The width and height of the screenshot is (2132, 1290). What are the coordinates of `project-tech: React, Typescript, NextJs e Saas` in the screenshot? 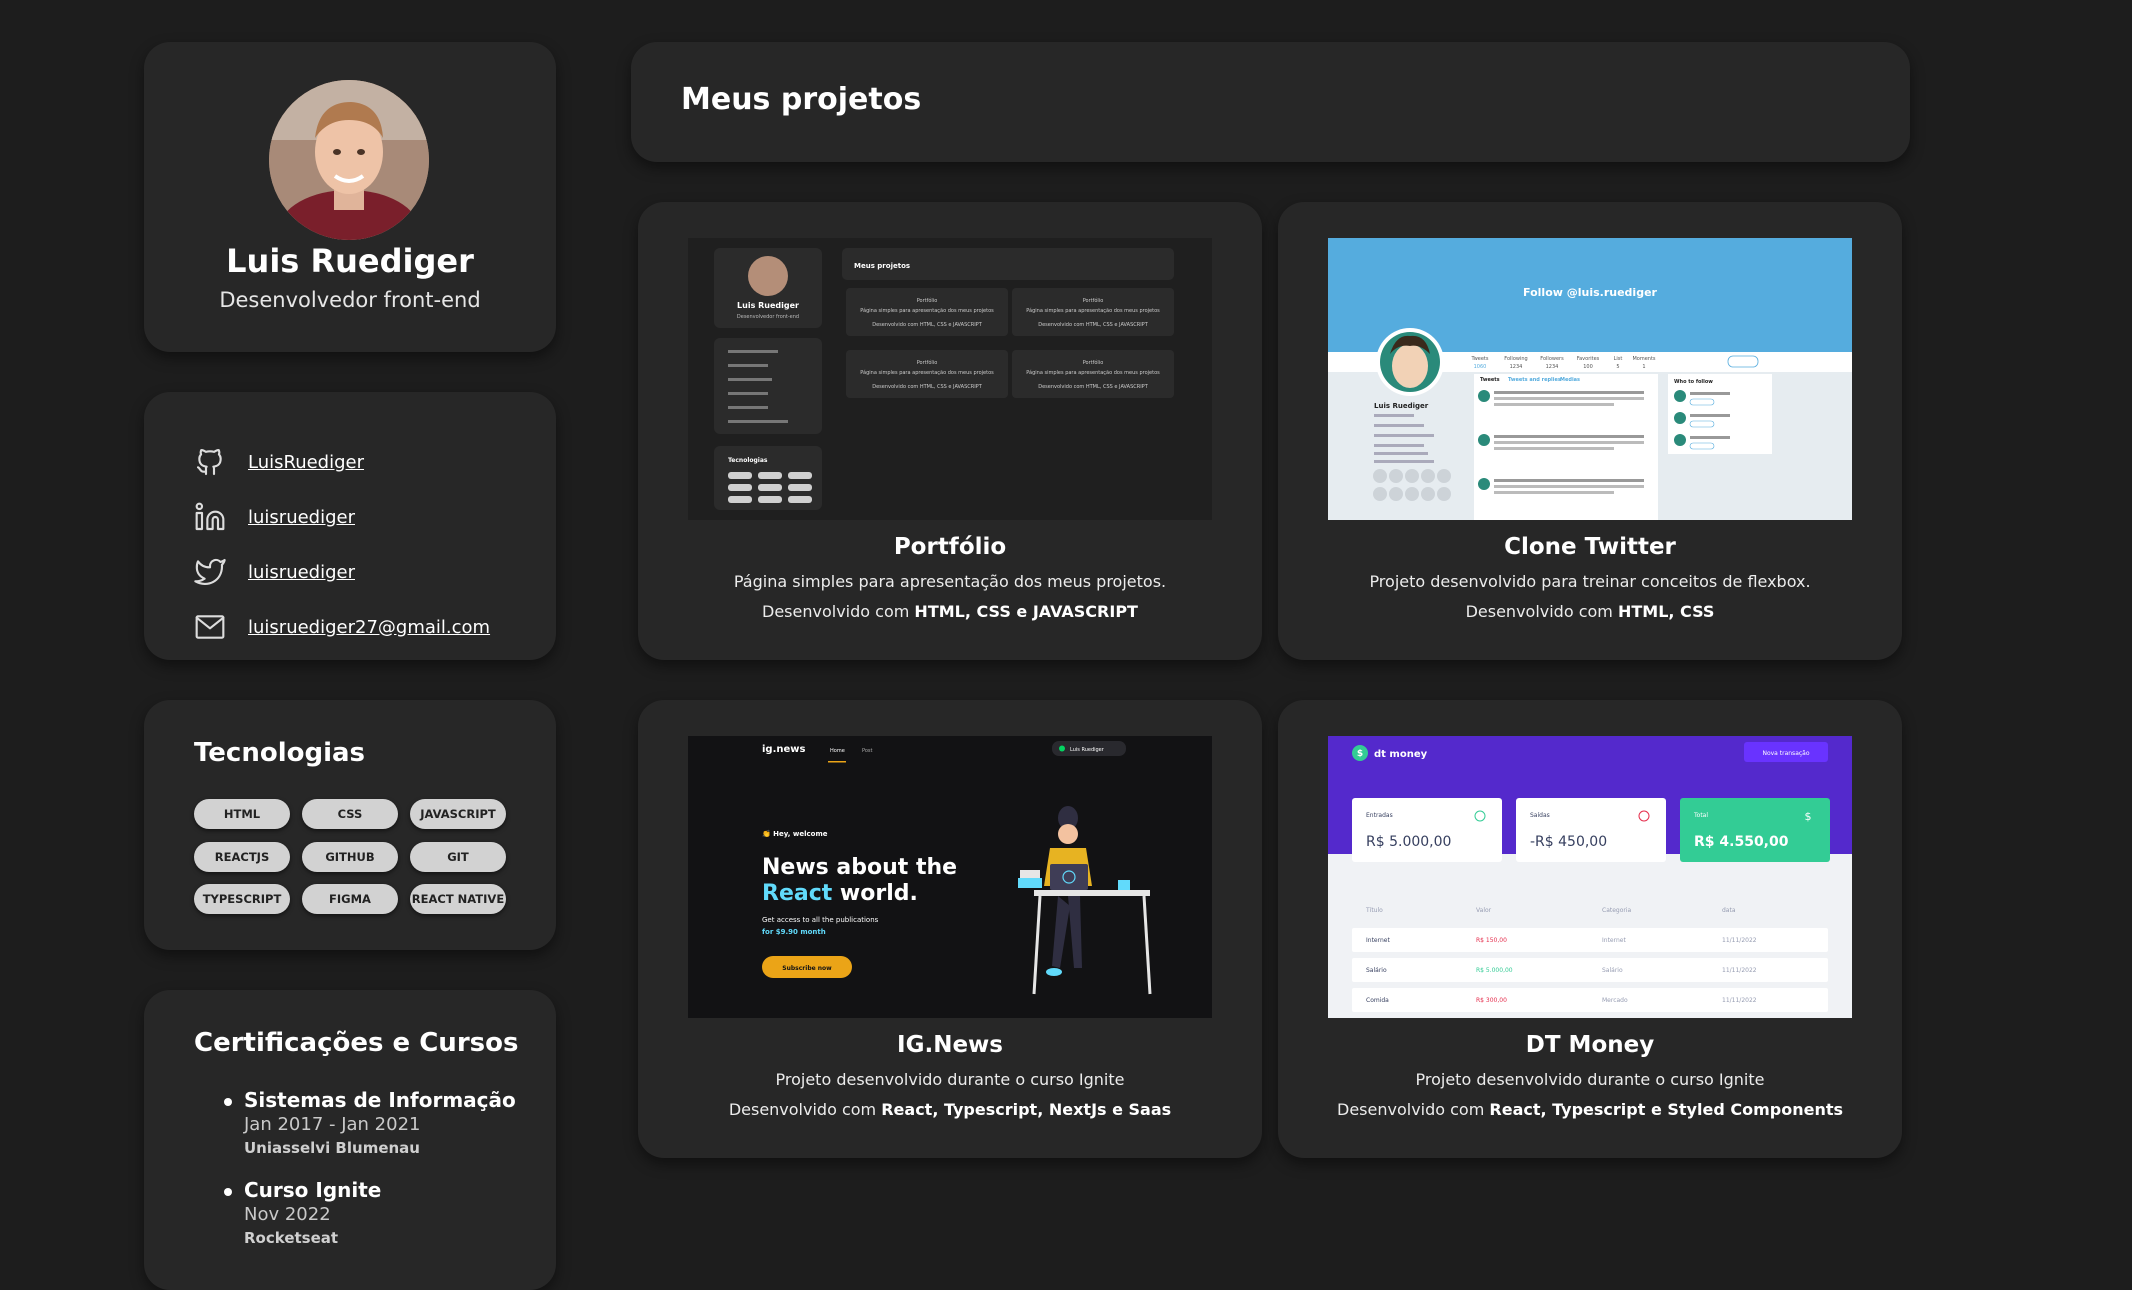 It's located at (1026, 1109).